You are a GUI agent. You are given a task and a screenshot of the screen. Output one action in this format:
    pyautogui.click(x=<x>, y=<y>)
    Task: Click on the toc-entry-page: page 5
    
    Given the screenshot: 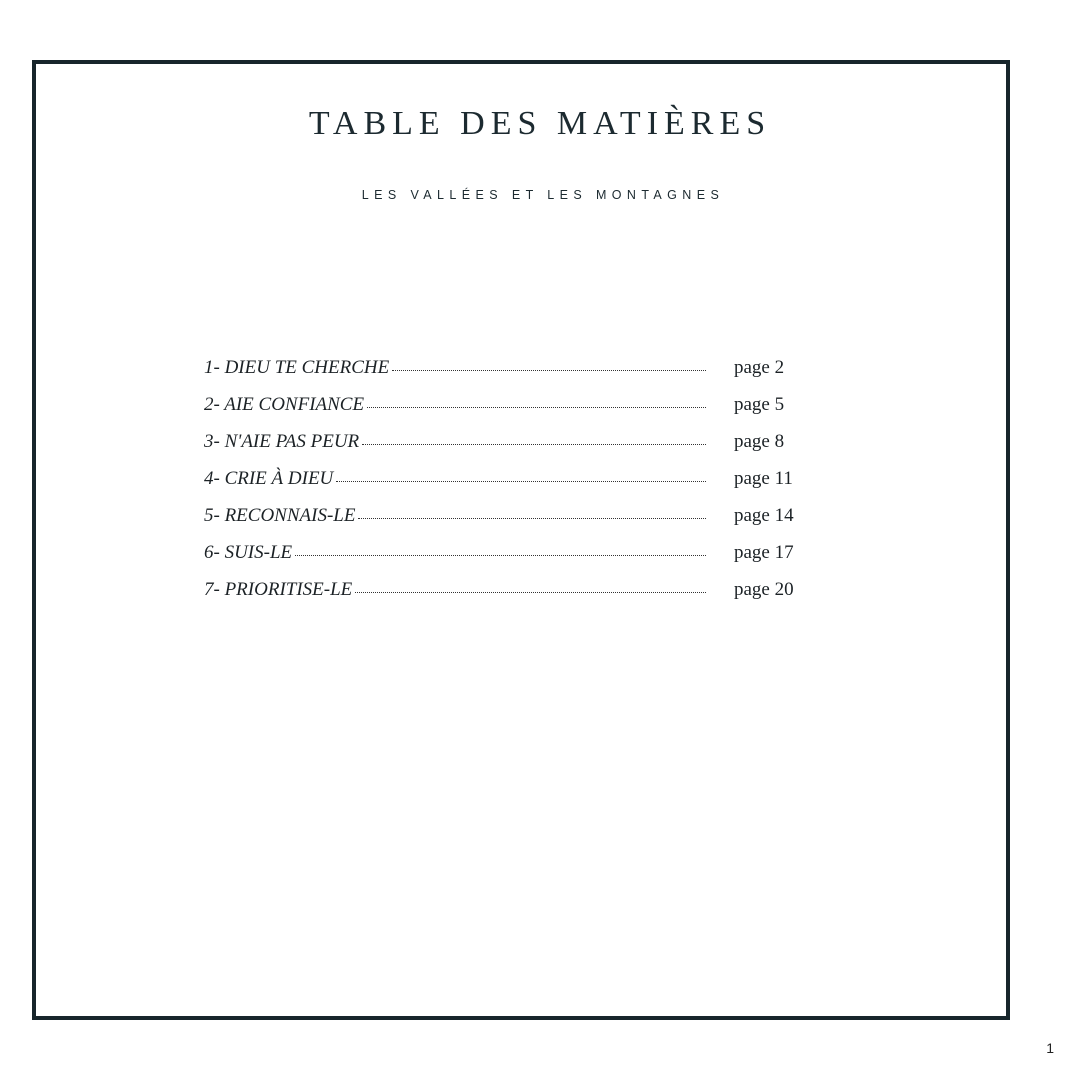 What is the action you would take?
    pyautogui.click(x=759, y=404)
    